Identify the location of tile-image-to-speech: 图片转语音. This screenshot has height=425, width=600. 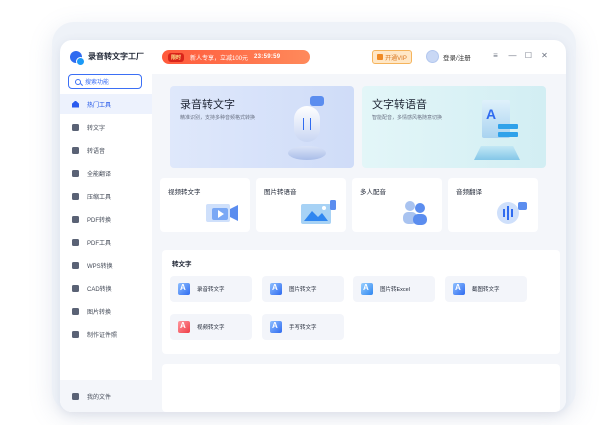
(301, 205).